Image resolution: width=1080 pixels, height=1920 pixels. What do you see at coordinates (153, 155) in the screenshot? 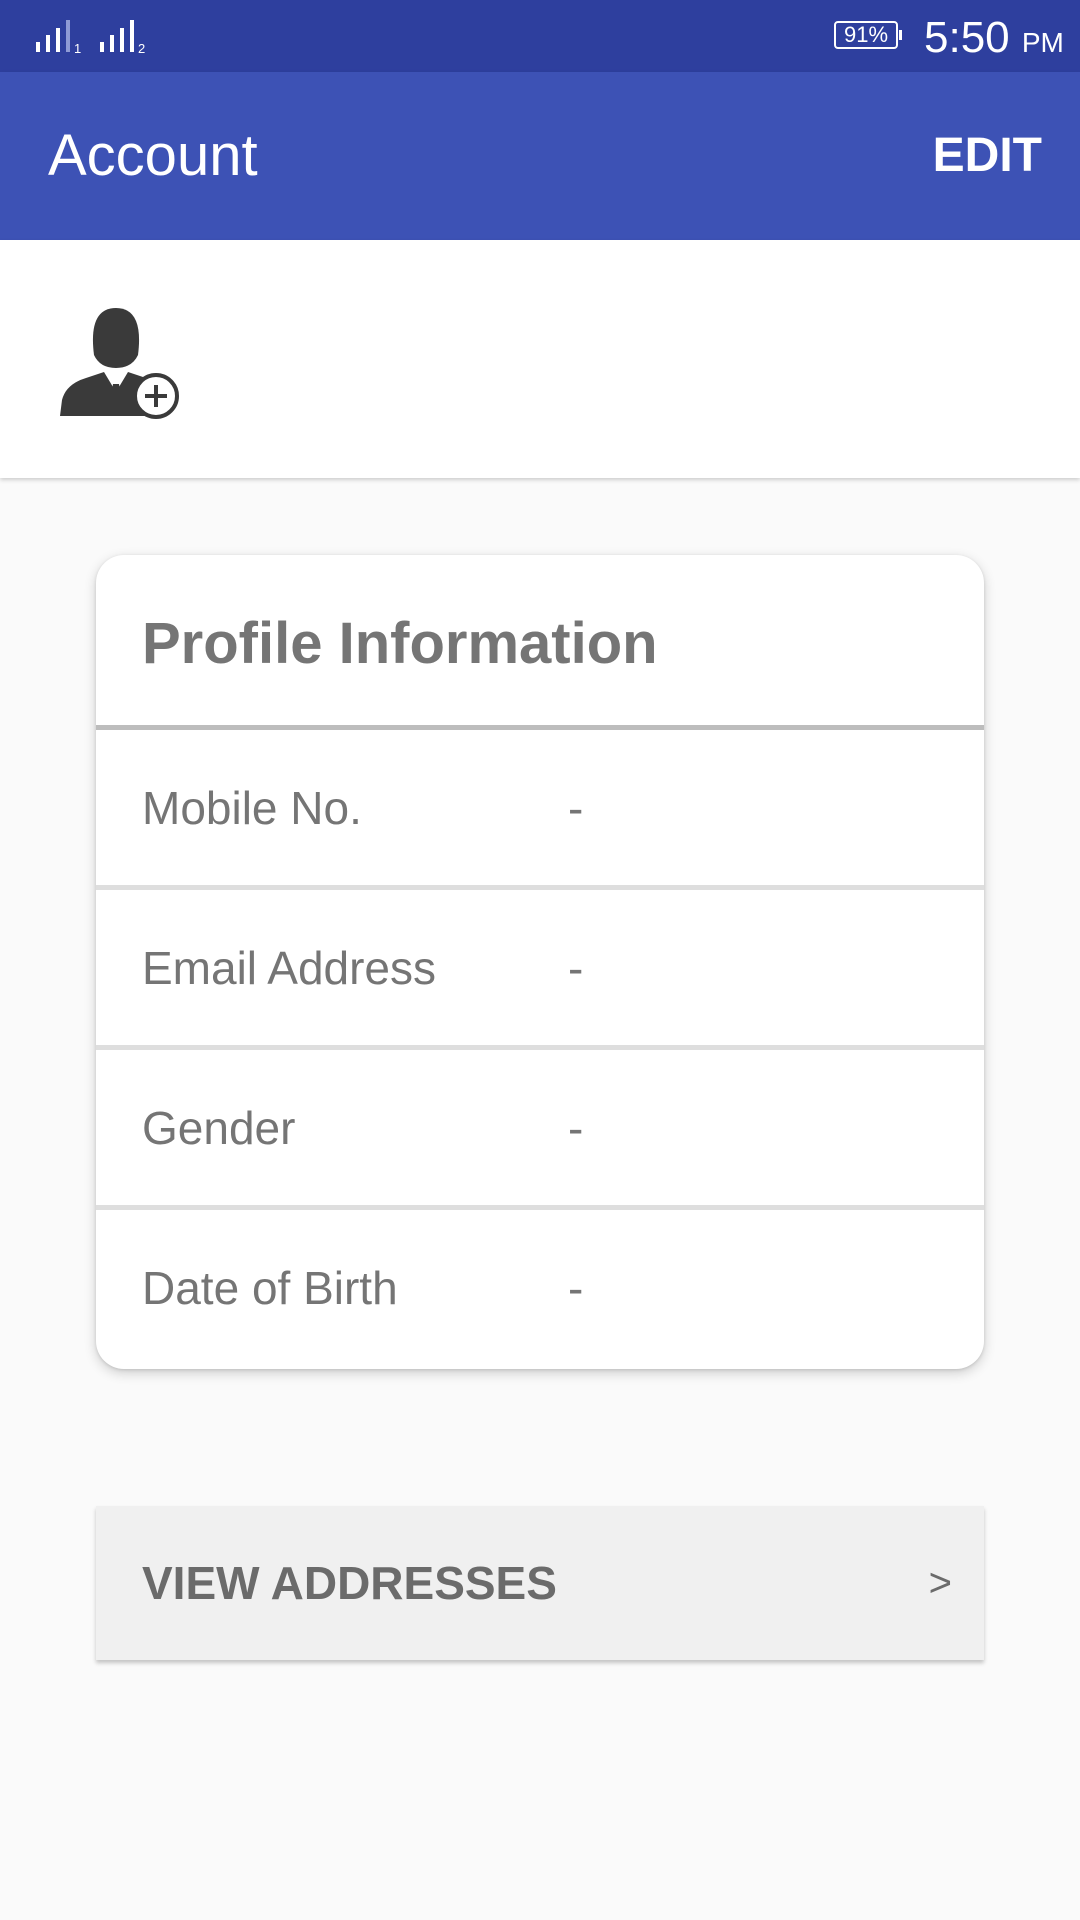
I see `page-title: Account` at bounding box center [153, 155].